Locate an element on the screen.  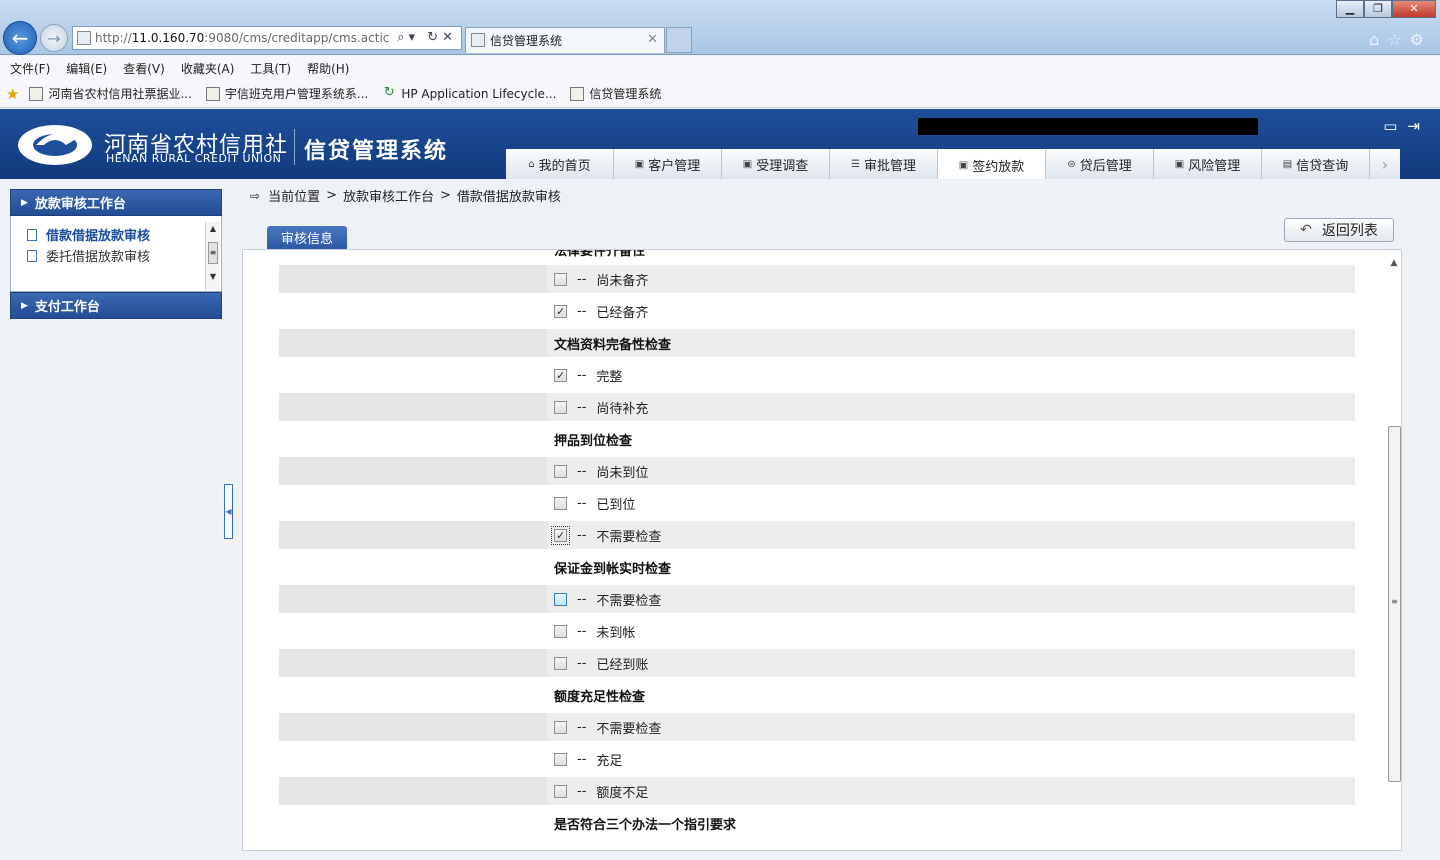
sidebar-section-label: 支付工作台 is located at coordinates (67, 307).